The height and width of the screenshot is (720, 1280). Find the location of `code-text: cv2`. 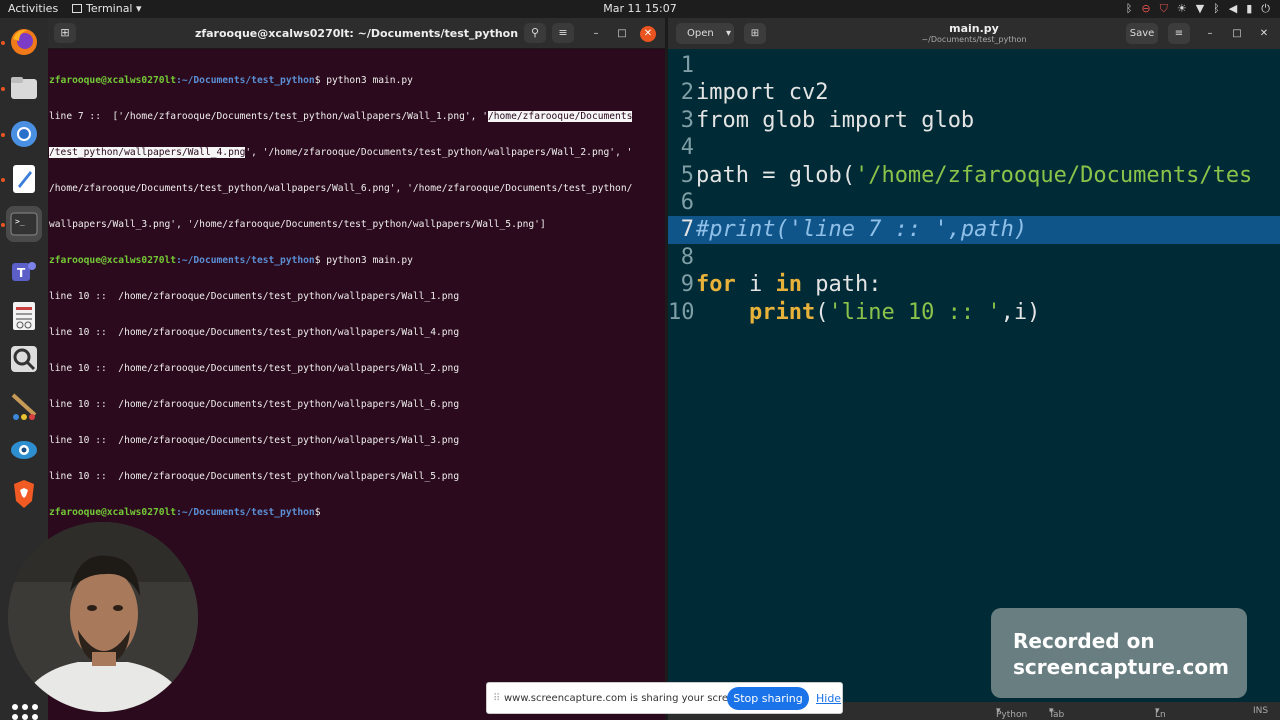

code-text: cv2 is located at coordinates (802, 93).